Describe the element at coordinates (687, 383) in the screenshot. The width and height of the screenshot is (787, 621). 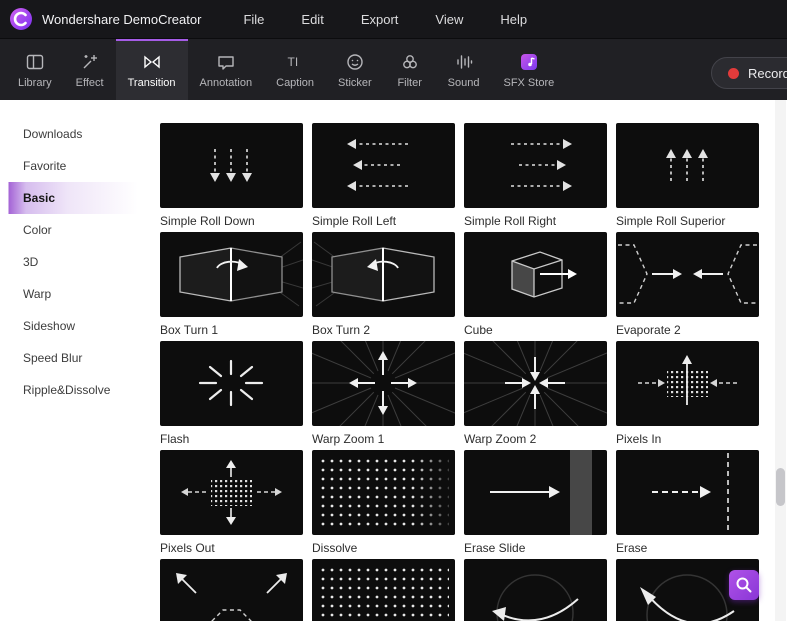
I see `pixels-in-icon` at that location.